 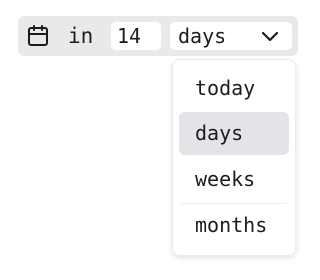 What do you see at coordinates (234, 88) in the screenshot?
I see `option-today: today` at bounding box center [234, 88].